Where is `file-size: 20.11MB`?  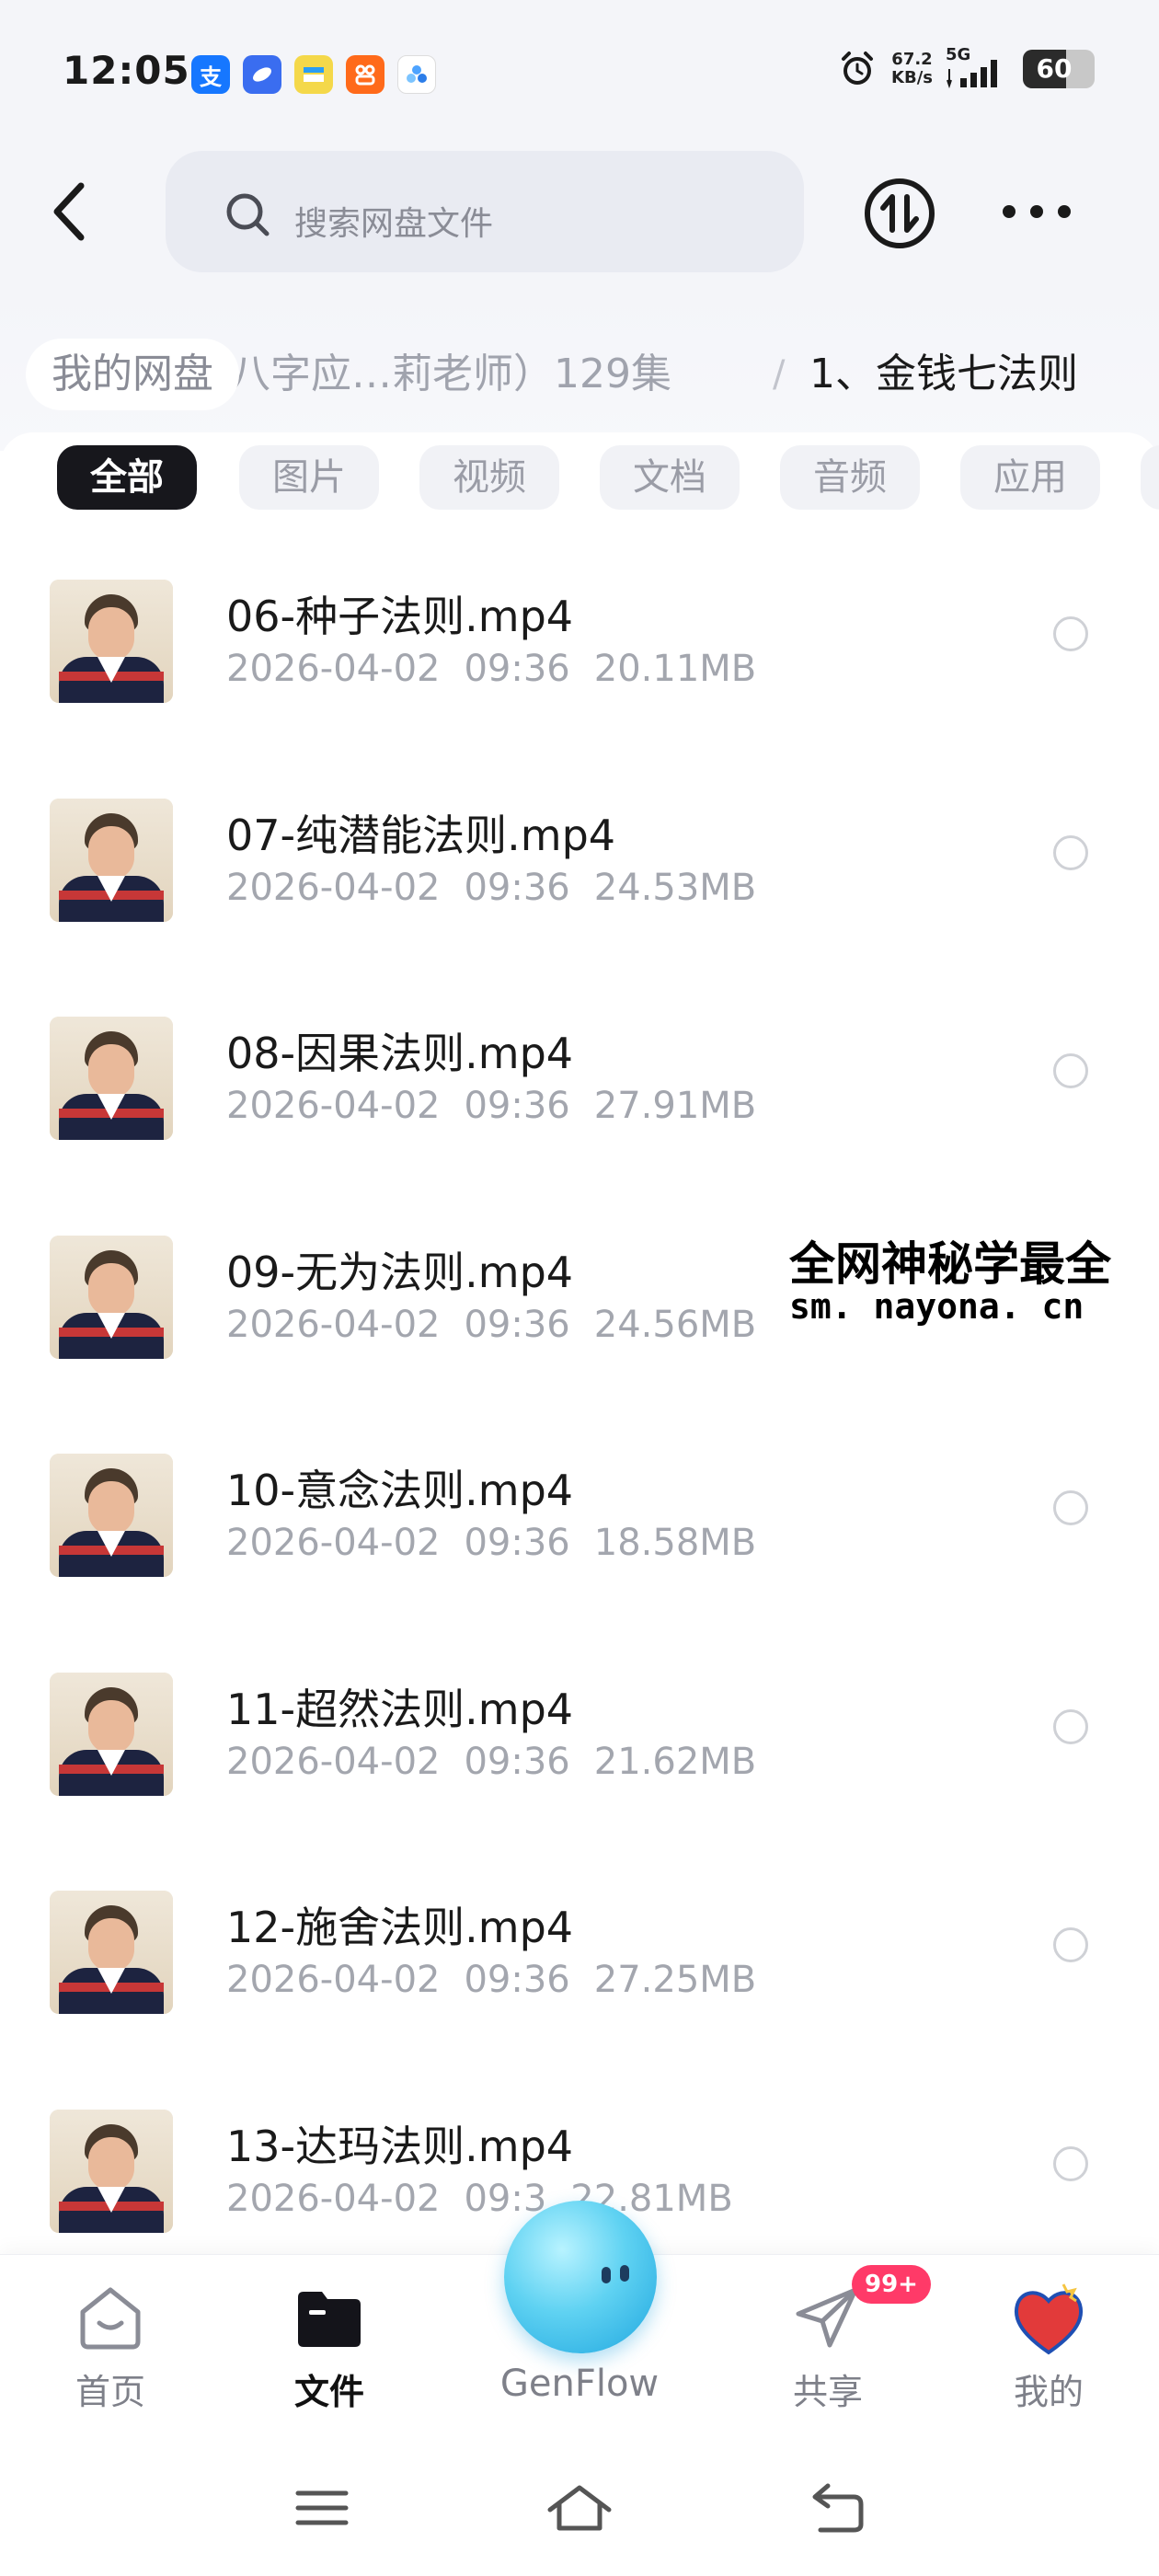
file-size: 20.11MB is located at coordinates (675, 669).